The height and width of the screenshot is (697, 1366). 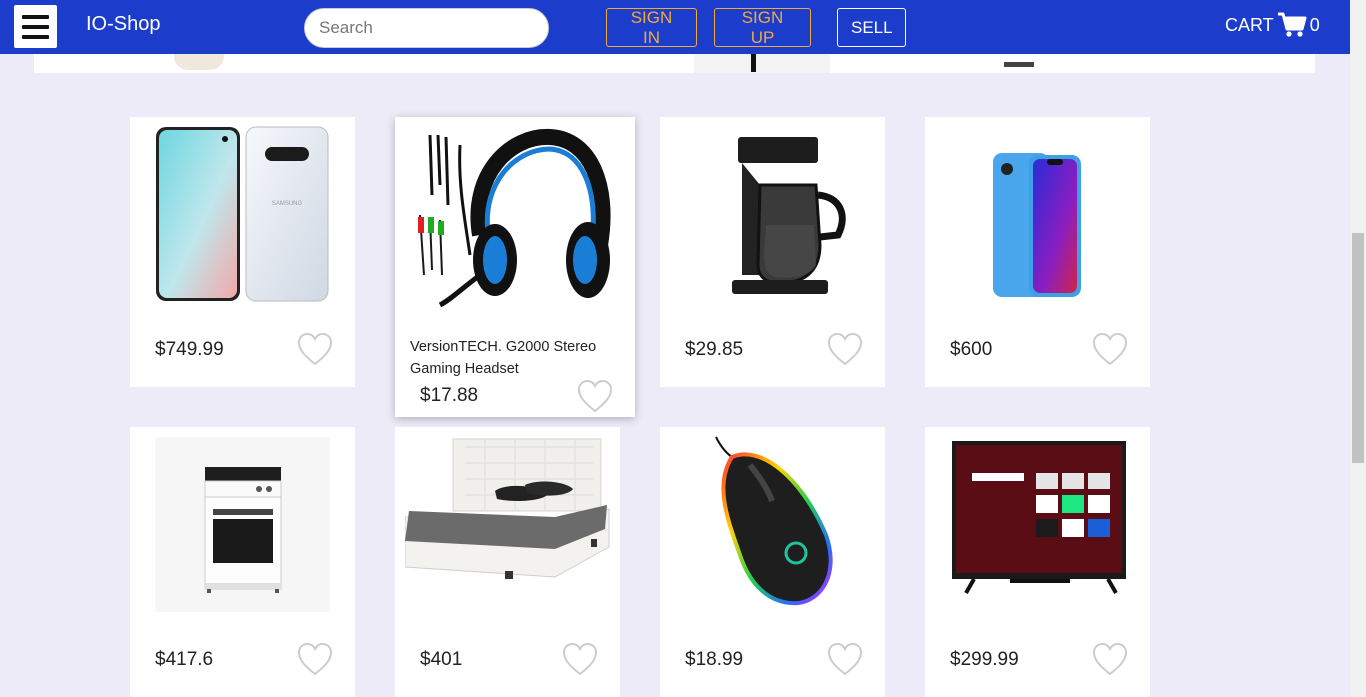 I want to click on product-card: $600, so click(x=1037, y=252).